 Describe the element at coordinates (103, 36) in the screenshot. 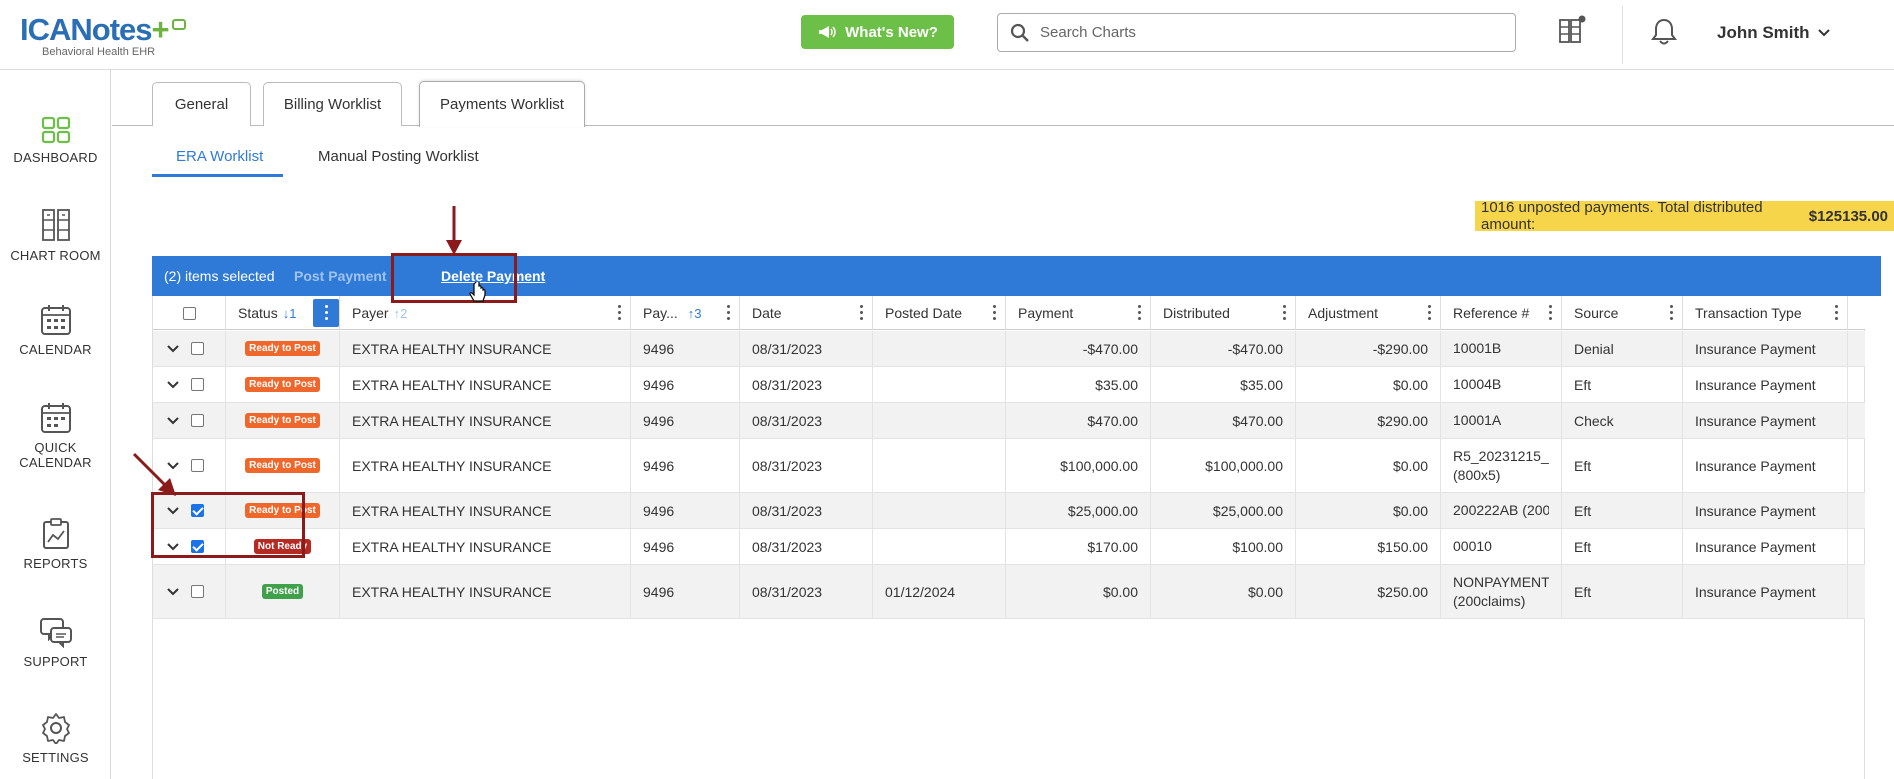

I see `icanotes-logo: ICANotes+ Behavioral Health EHR` at that location.